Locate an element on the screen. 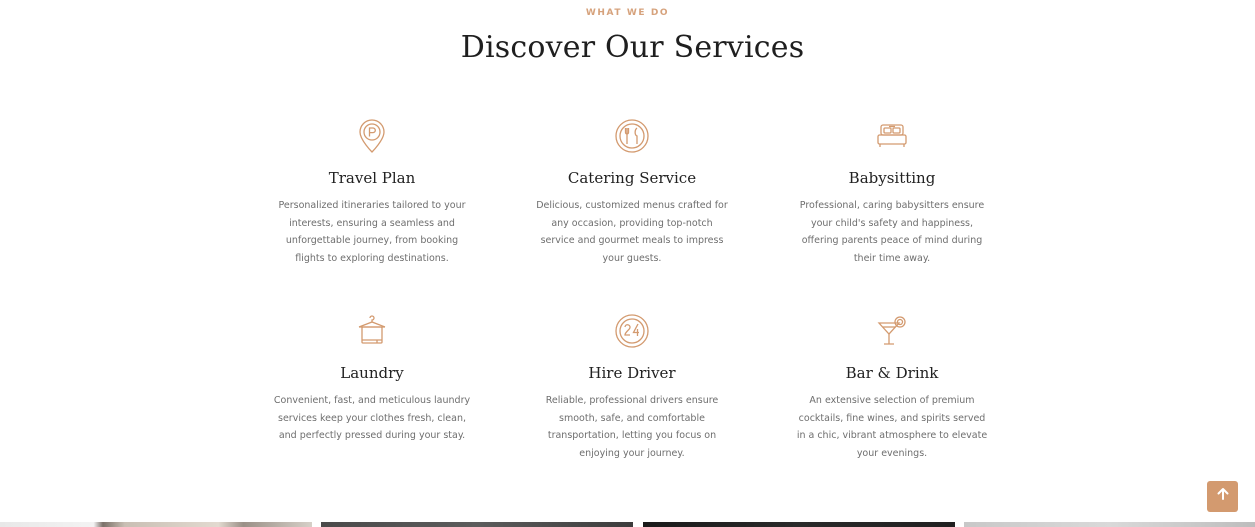  service-title: Bar & Drink is located at coordinates (892, 373).